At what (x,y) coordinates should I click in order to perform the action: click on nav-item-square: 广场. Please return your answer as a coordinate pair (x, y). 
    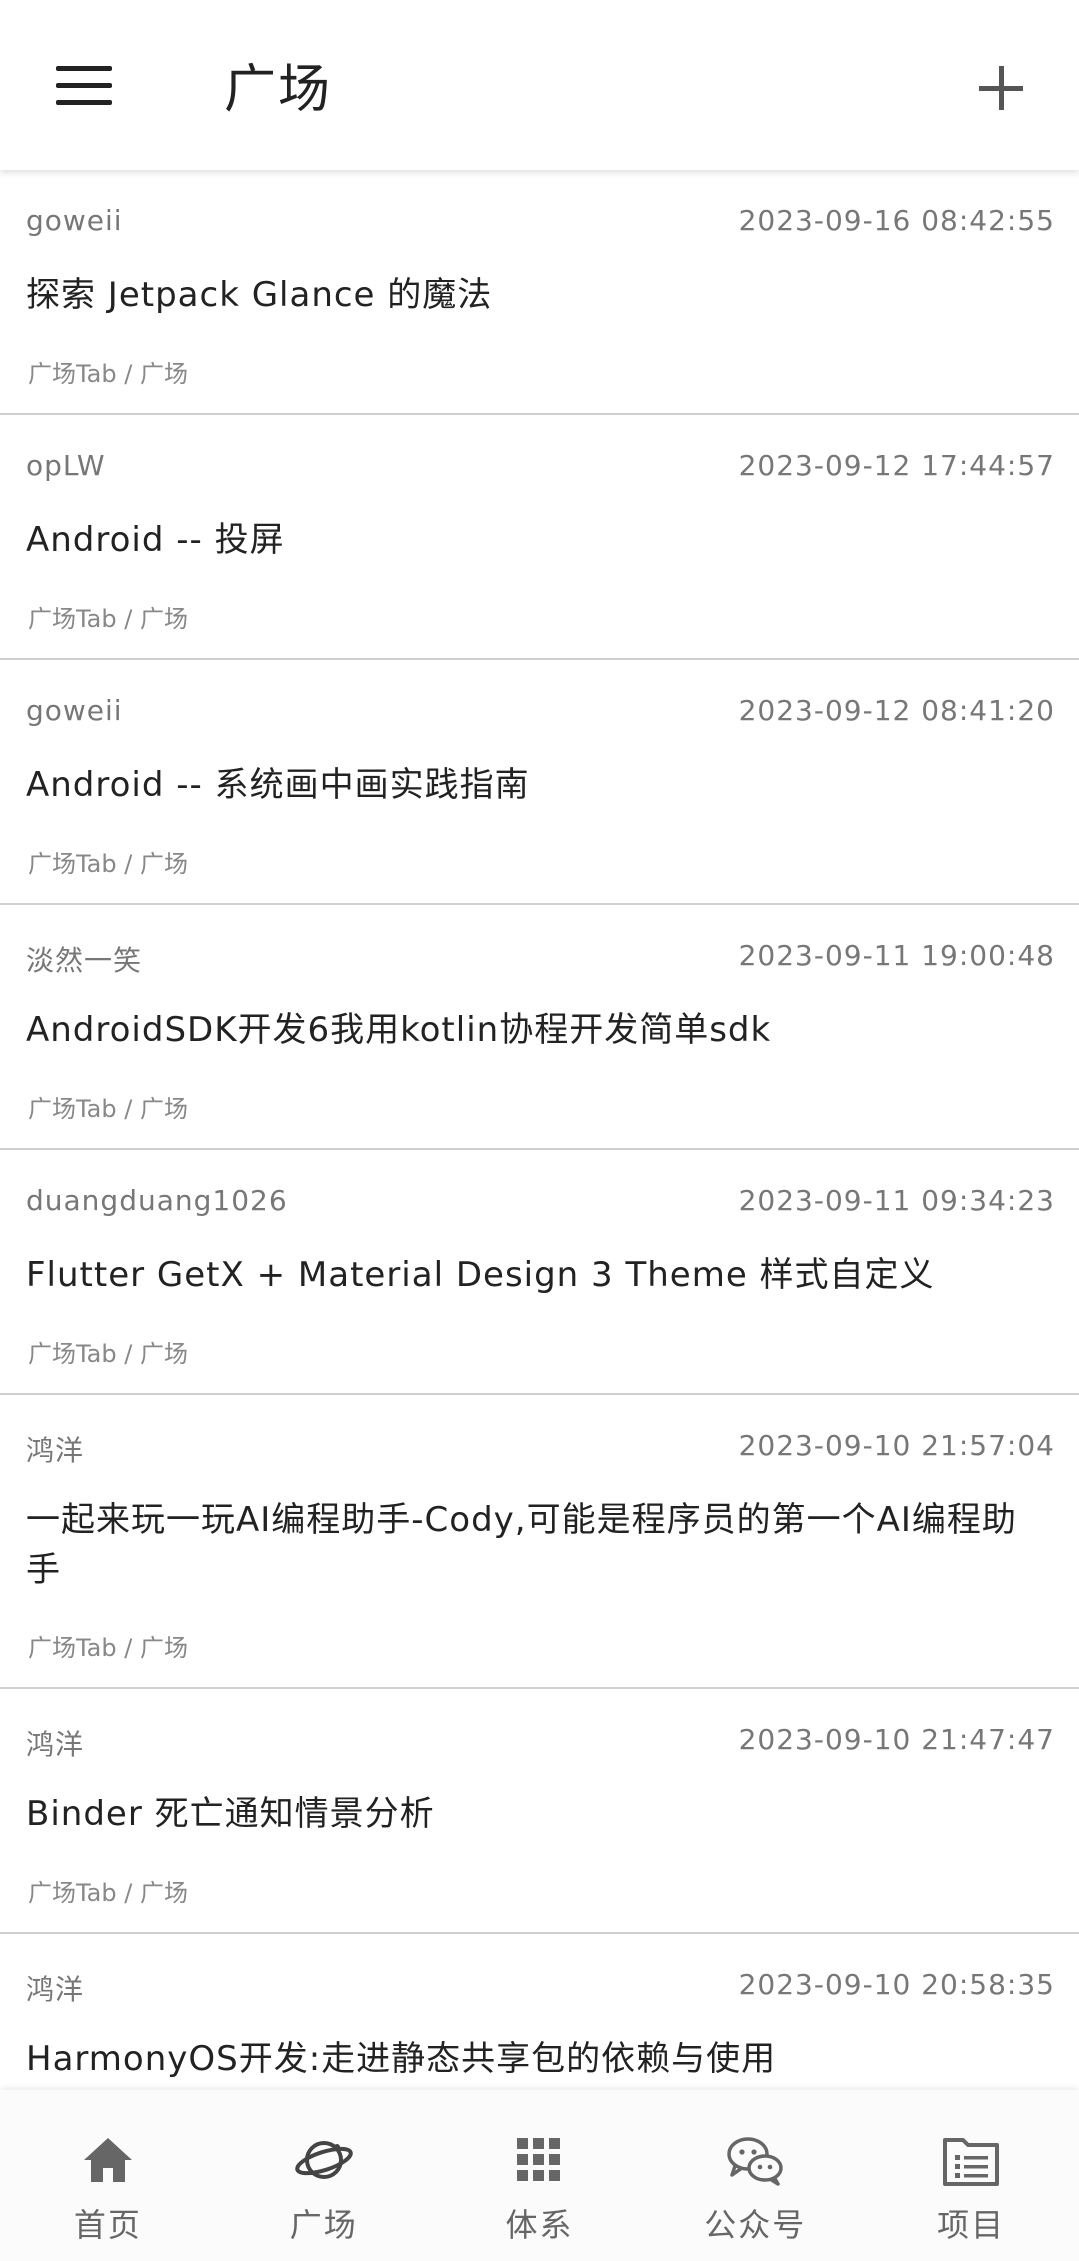
    Looking at the image, I should click on (324, 2175).